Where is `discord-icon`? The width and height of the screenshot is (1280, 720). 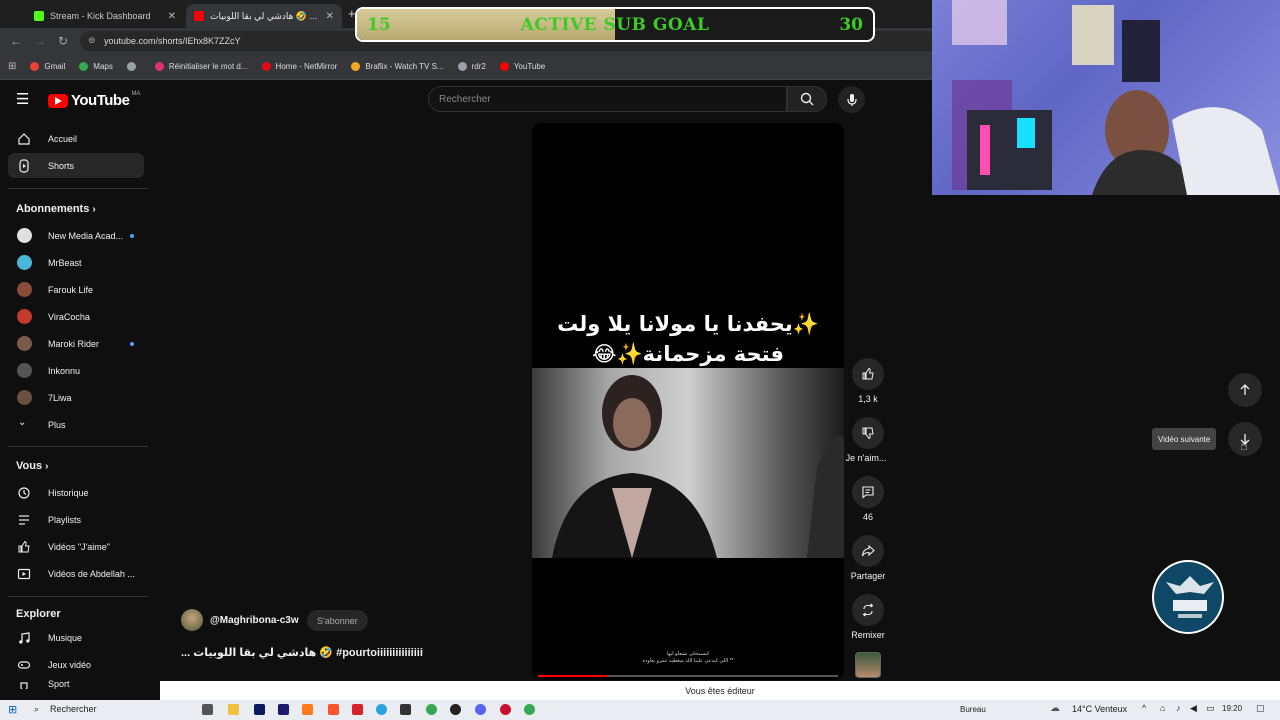
discord-icon is located at coordinates (480, 709).